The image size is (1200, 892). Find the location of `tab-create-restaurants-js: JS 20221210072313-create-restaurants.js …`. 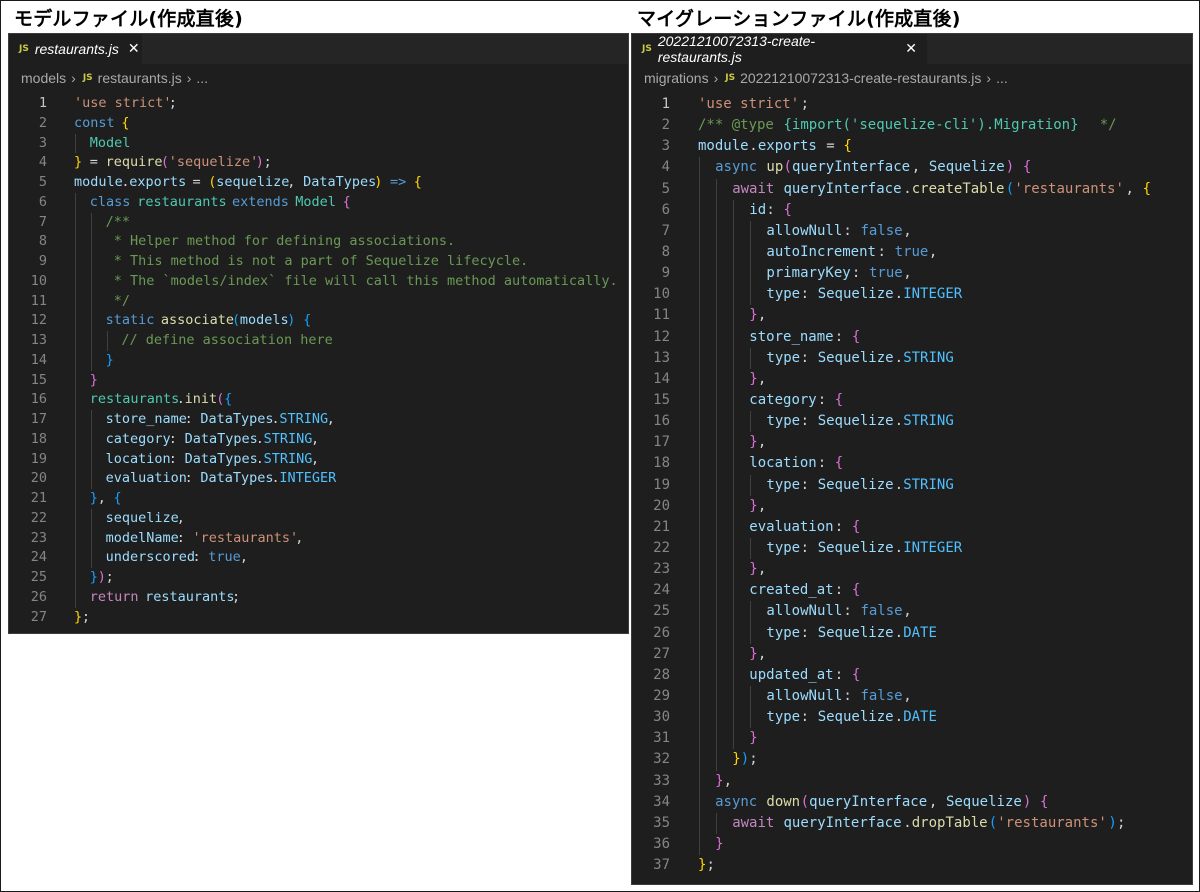

tab-create-restaurants-js: JS 20221210072313-create-restaurants.js … is located at coordinates (780, 49).